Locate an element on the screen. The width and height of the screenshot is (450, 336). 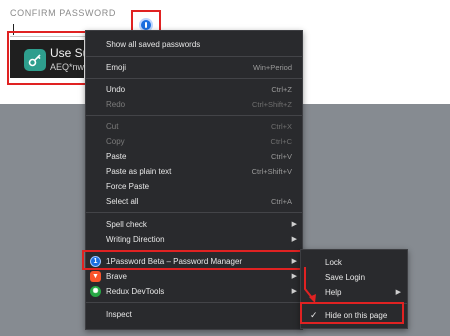
menu-item-spell-check: Spell check ▶ is located at coordinates (194, 224).